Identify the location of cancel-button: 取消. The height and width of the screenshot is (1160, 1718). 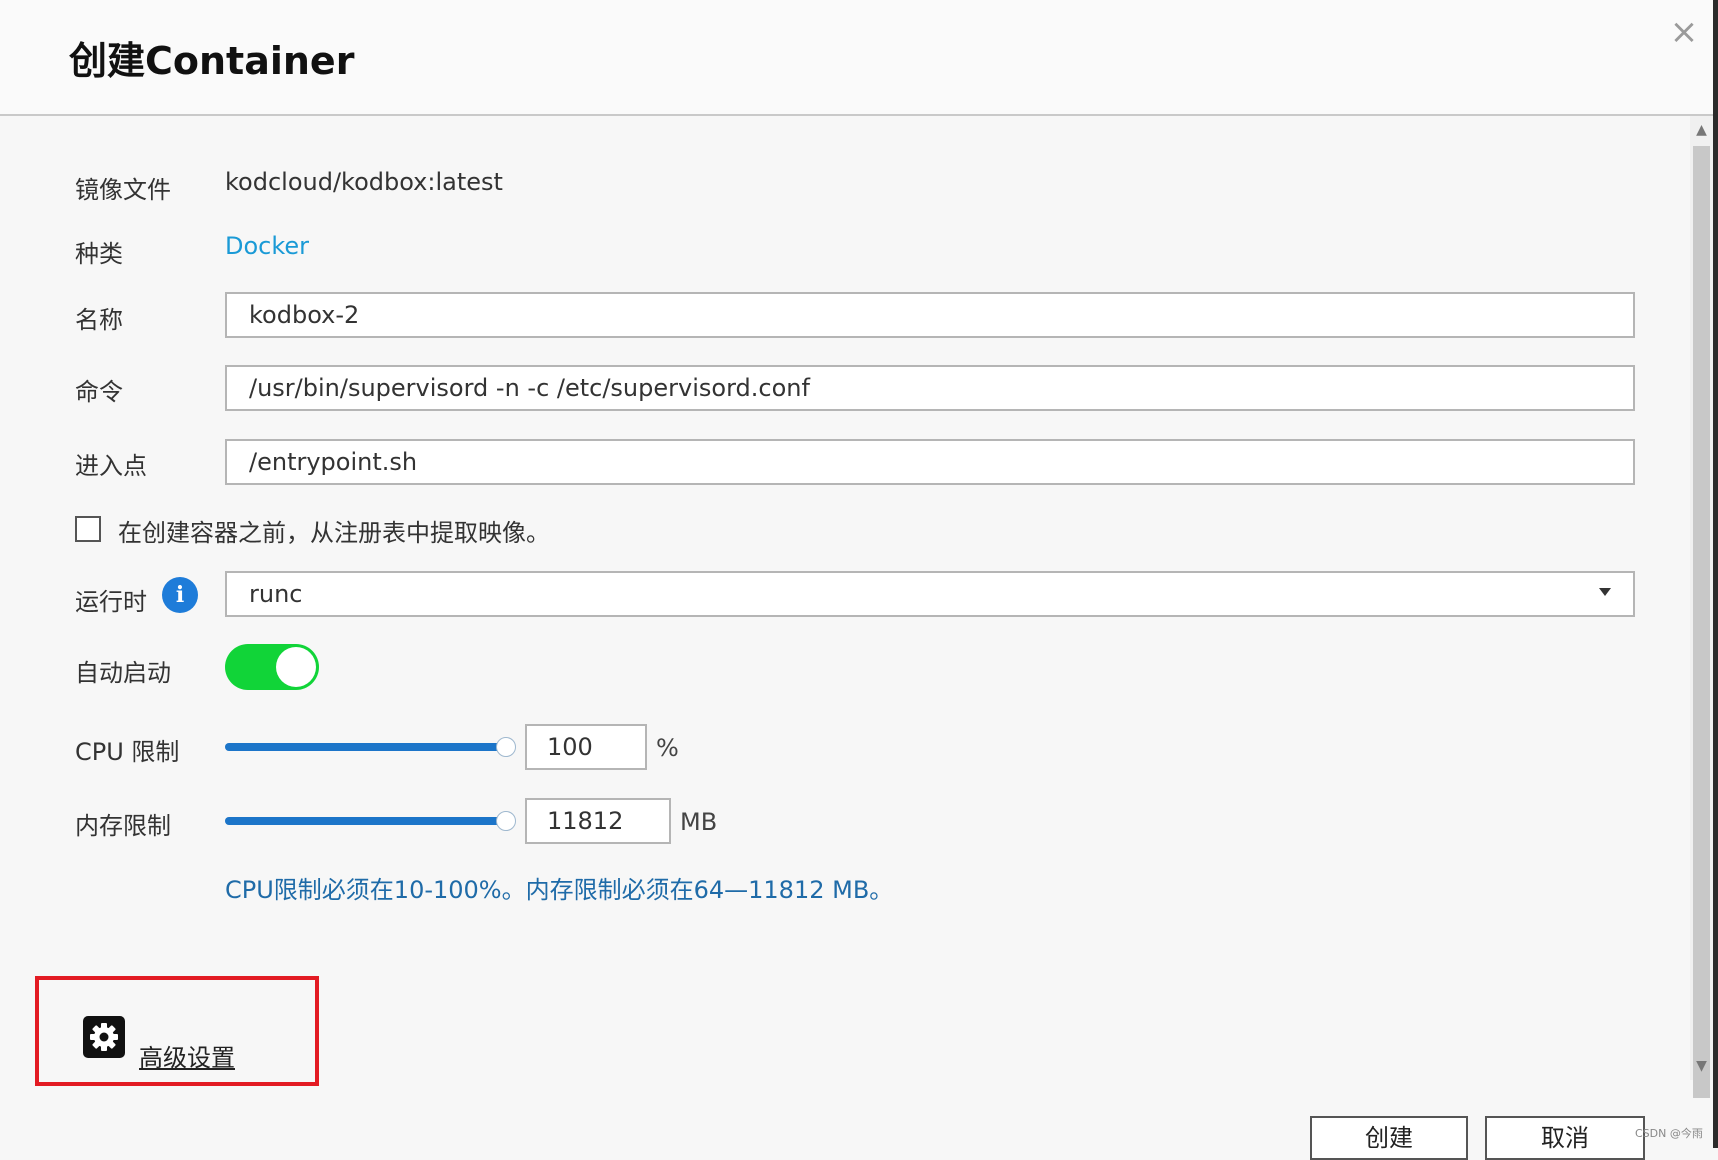
(1565, 1138).